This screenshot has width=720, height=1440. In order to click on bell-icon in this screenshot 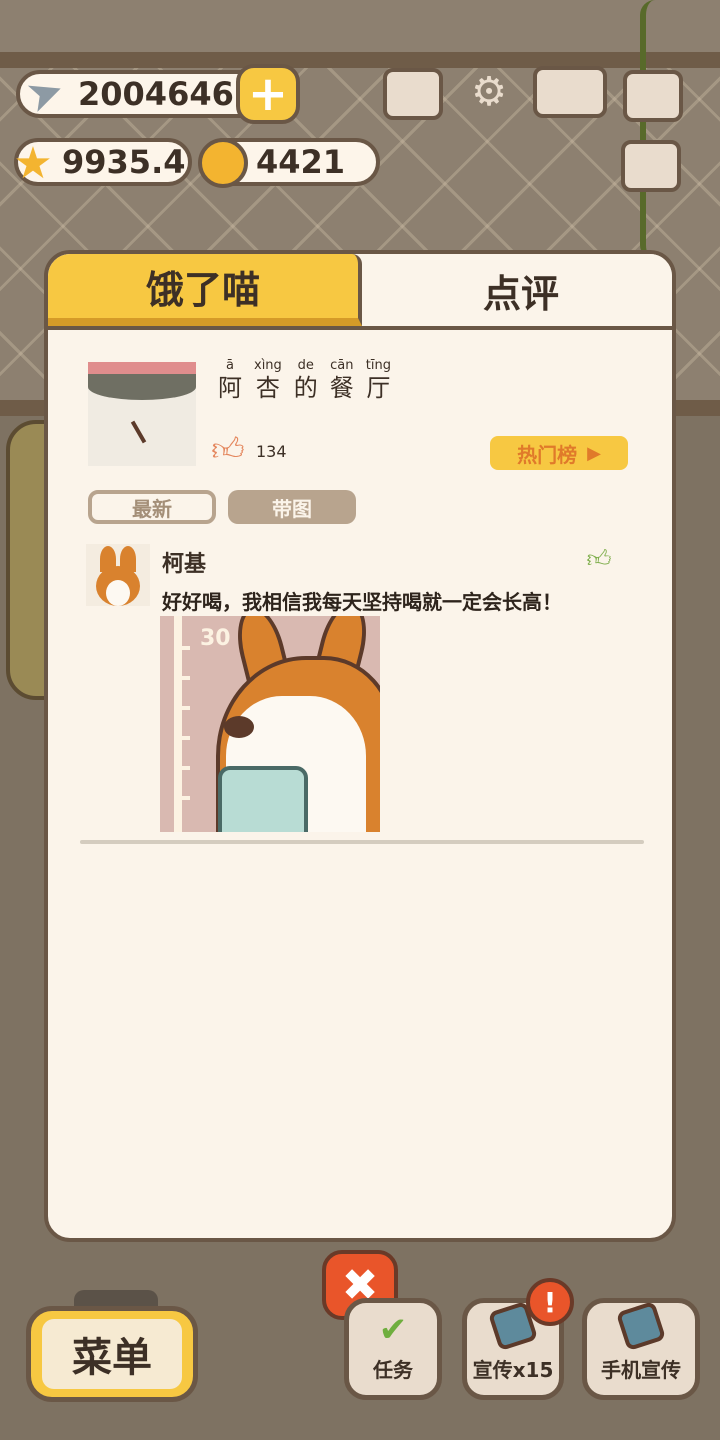, I will do `click(223, 163)`.